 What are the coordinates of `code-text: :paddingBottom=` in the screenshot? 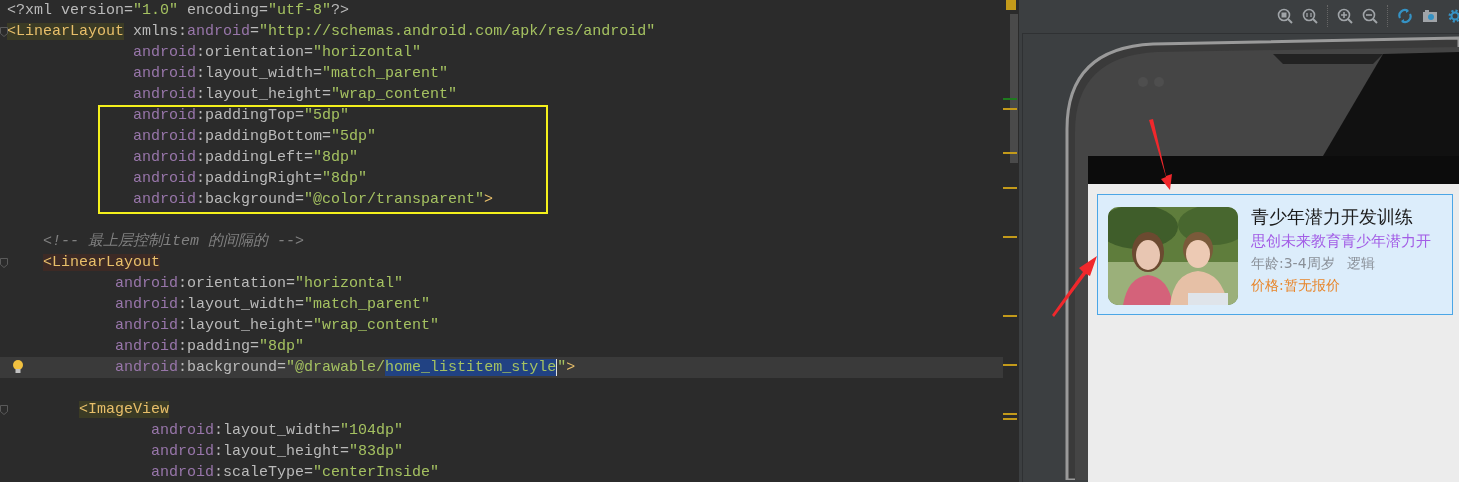 It's located at (264, 136).